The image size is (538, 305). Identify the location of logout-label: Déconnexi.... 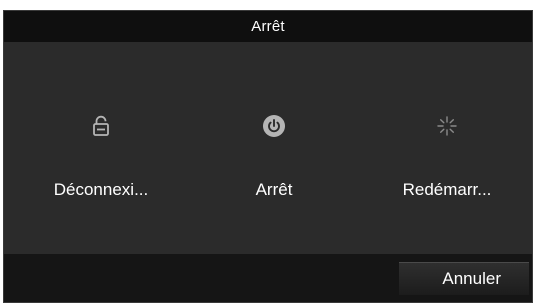
(101, 189).